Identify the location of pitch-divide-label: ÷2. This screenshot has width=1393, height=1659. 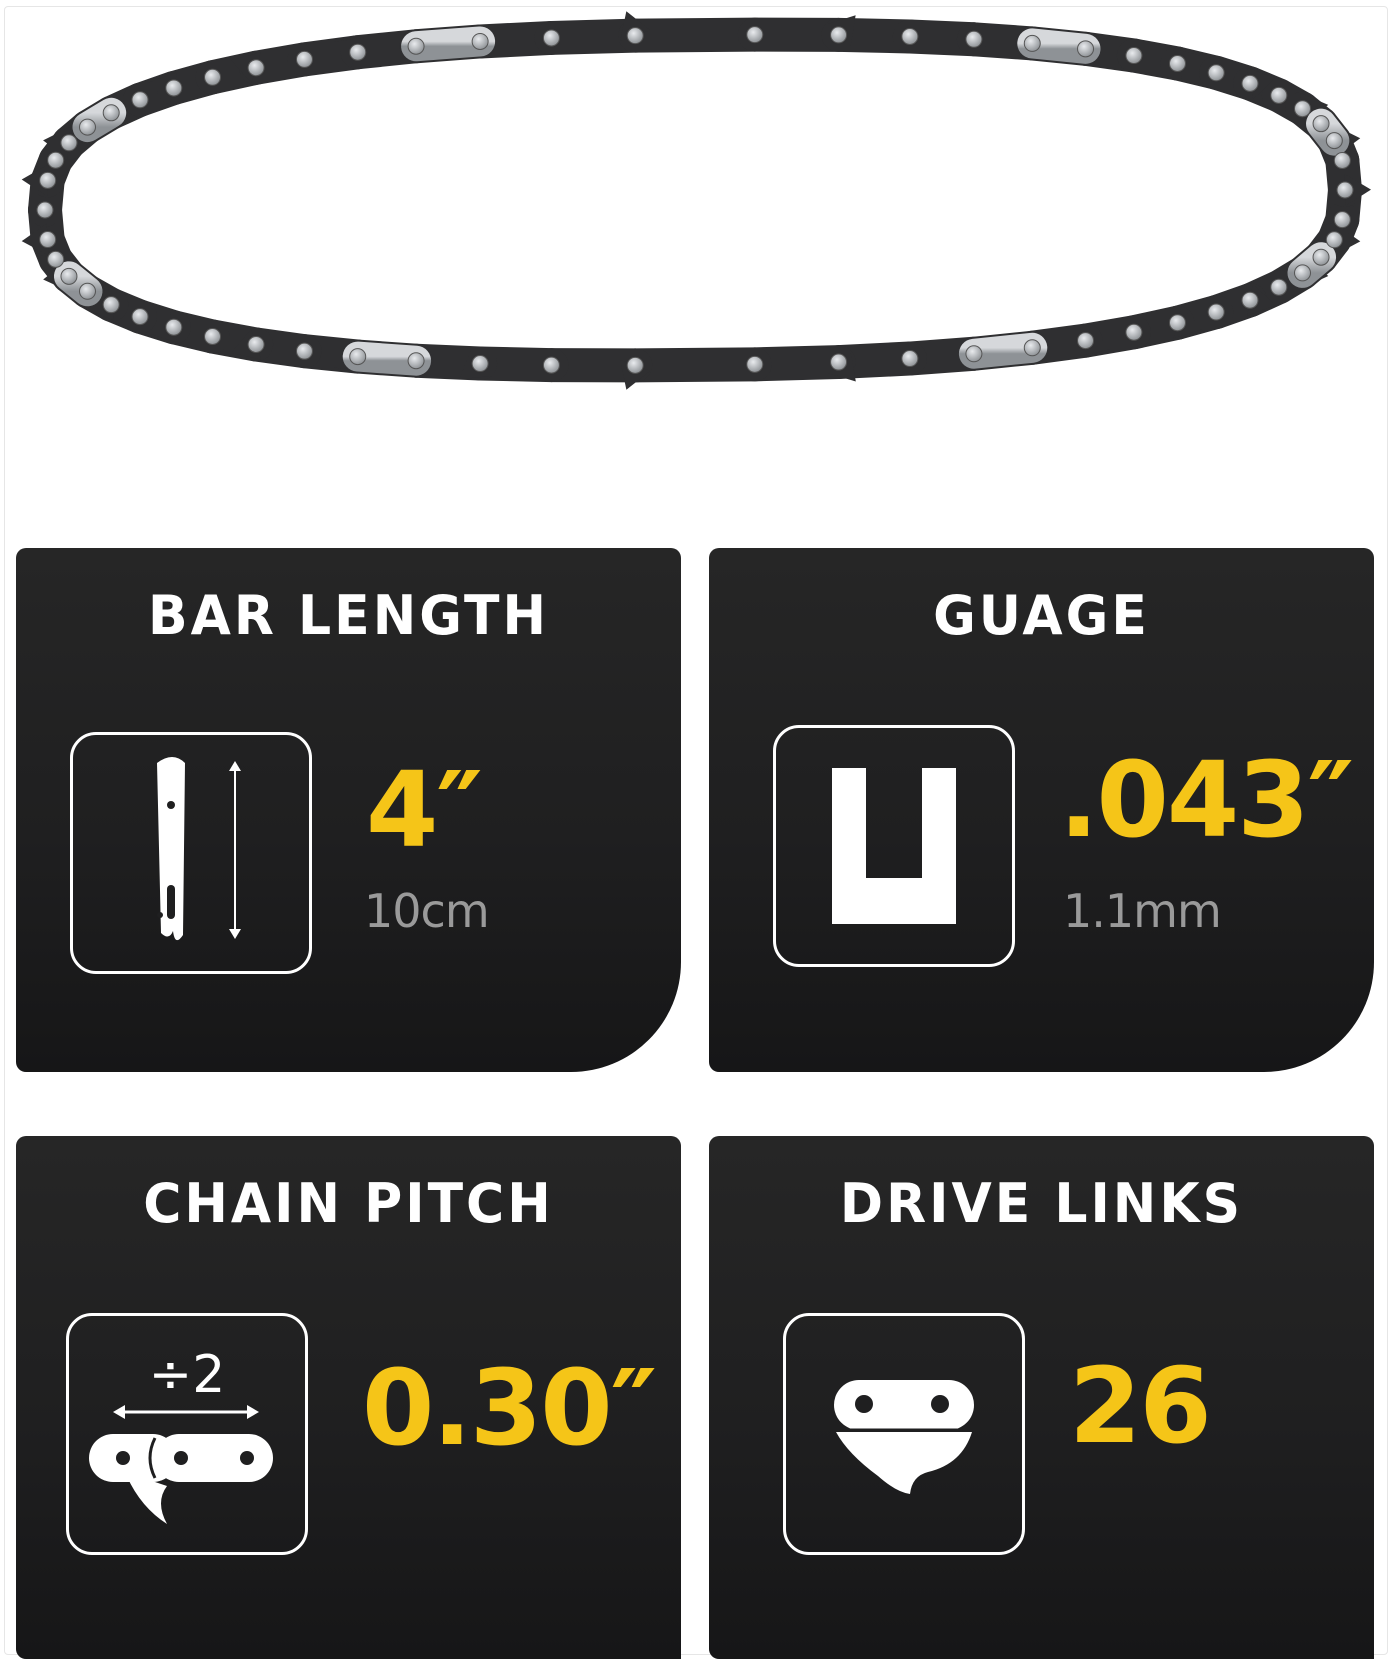
(187, 1375).